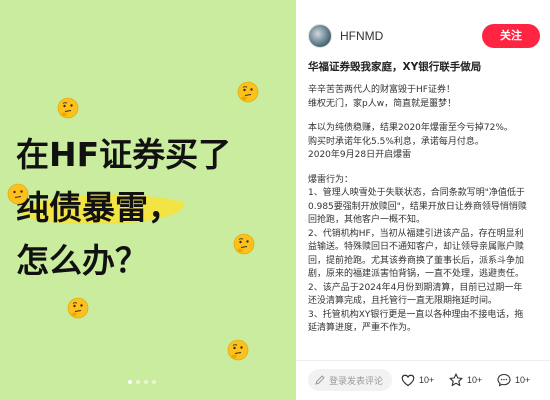 The height and width of the screenshot is (400, 550). I want to click on headline-line-2: 纯债暴雷，, so click(98, 207).